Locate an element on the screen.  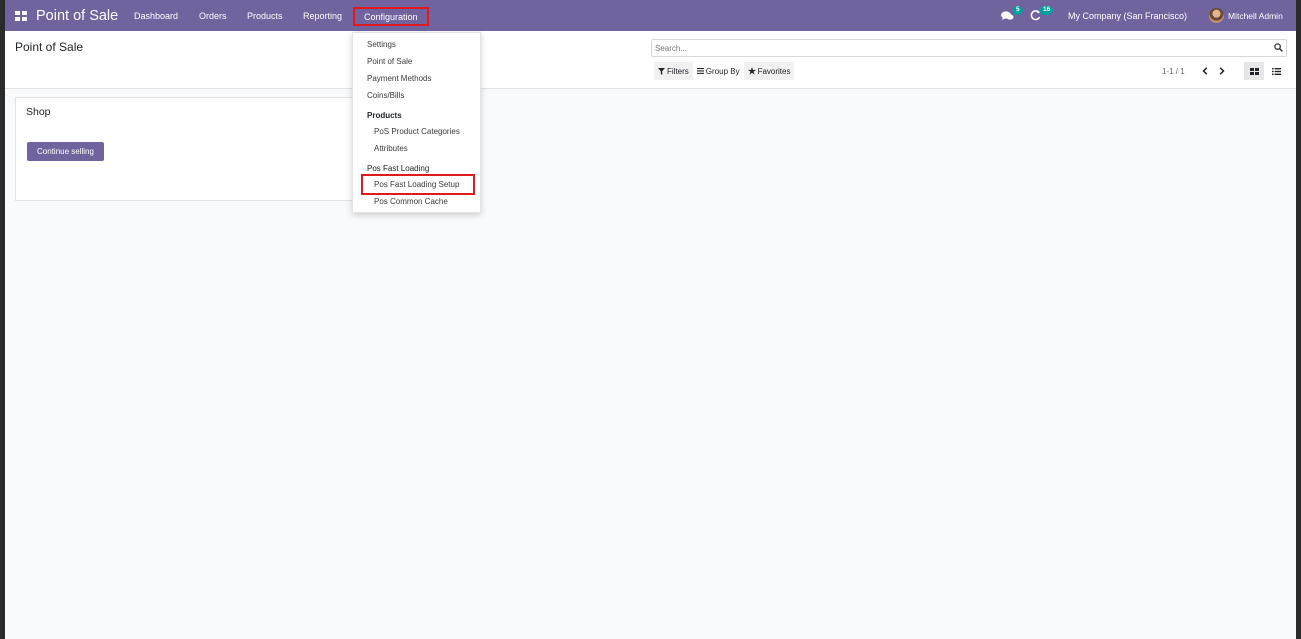
search-box is located at coordinates (969, 48).